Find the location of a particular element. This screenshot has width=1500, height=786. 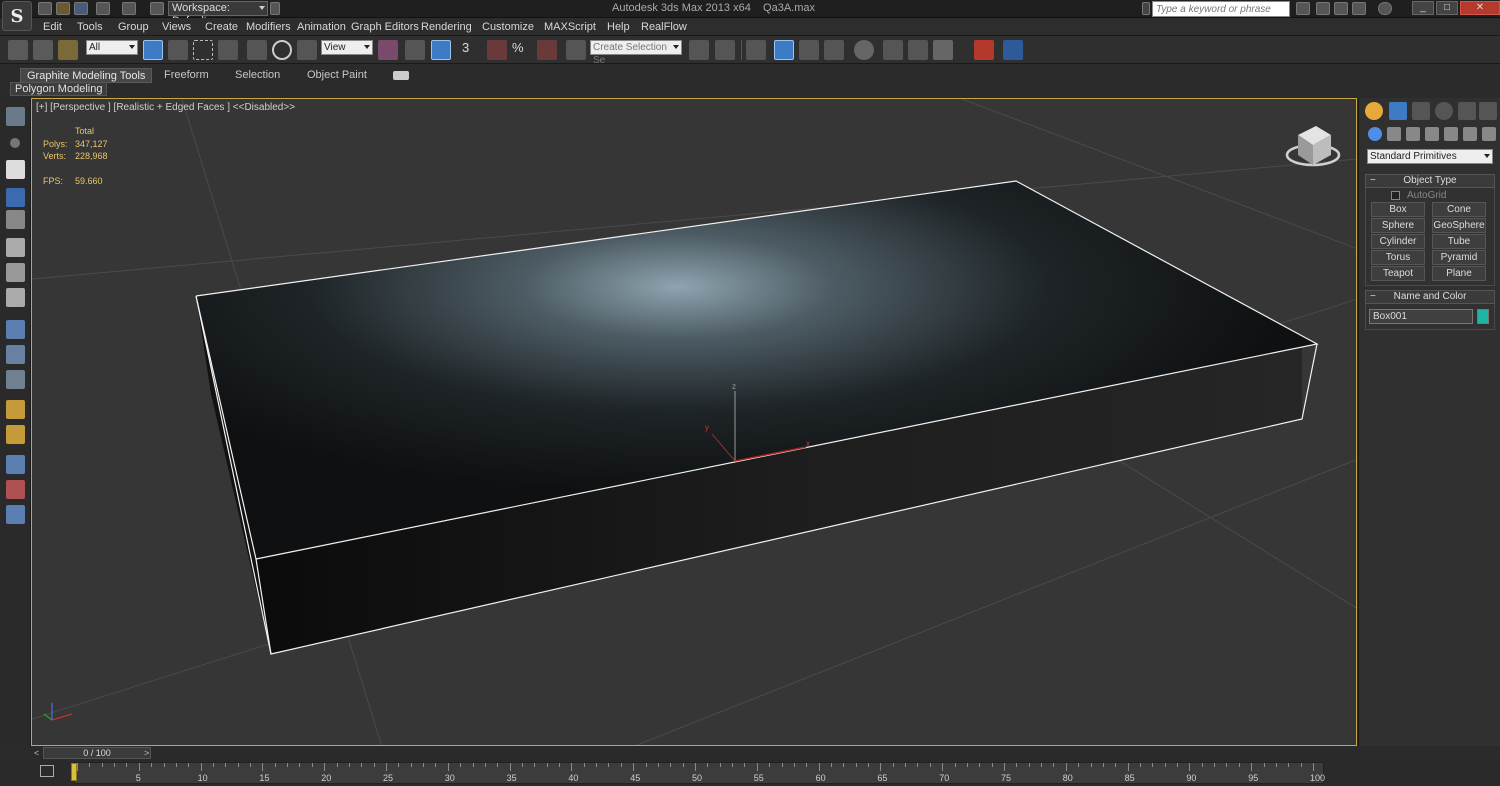

sd-settings-icon is located at coordinates (15, 379).